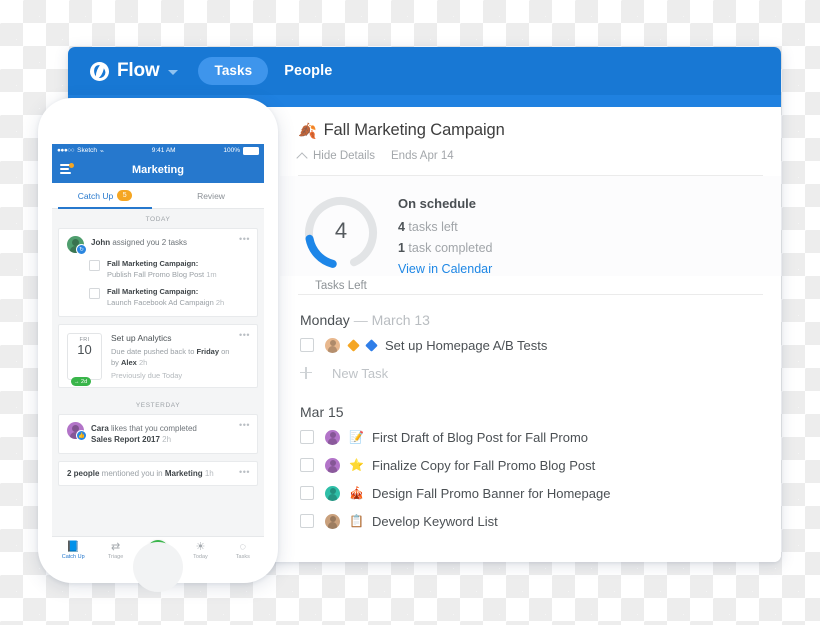 The height and width of the screenshot is (625, 820). What do you see at coordinates (325, 320) in the screenshot?
I see `group-day: Monday` at bounding box center [325, 320].